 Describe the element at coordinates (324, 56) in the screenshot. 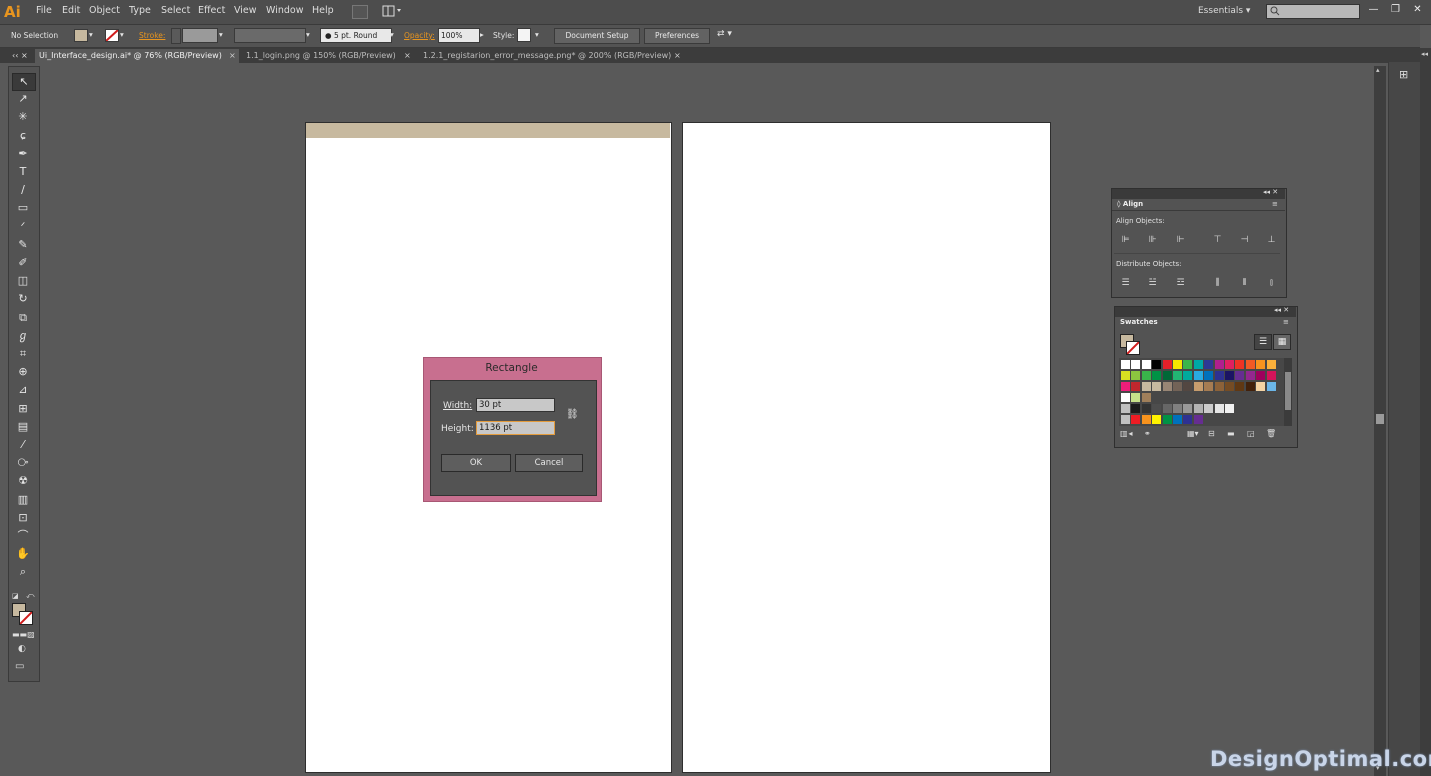

I see `tab-login: 1.1_login.png @ 150% (RGB/Preview)` at that location.